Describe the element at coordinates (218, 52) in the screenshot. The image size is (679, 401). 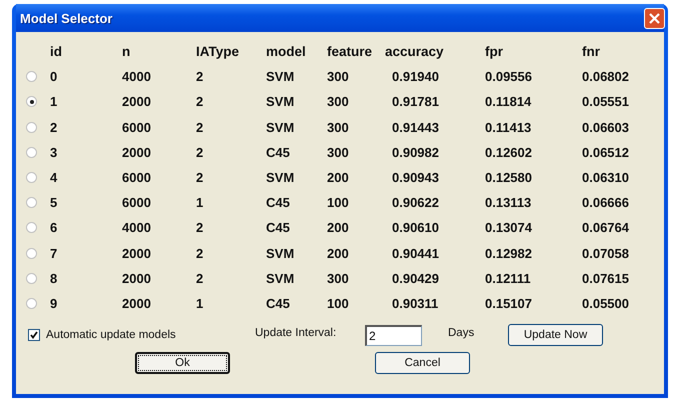
I see `column-header: IAType` at that location.